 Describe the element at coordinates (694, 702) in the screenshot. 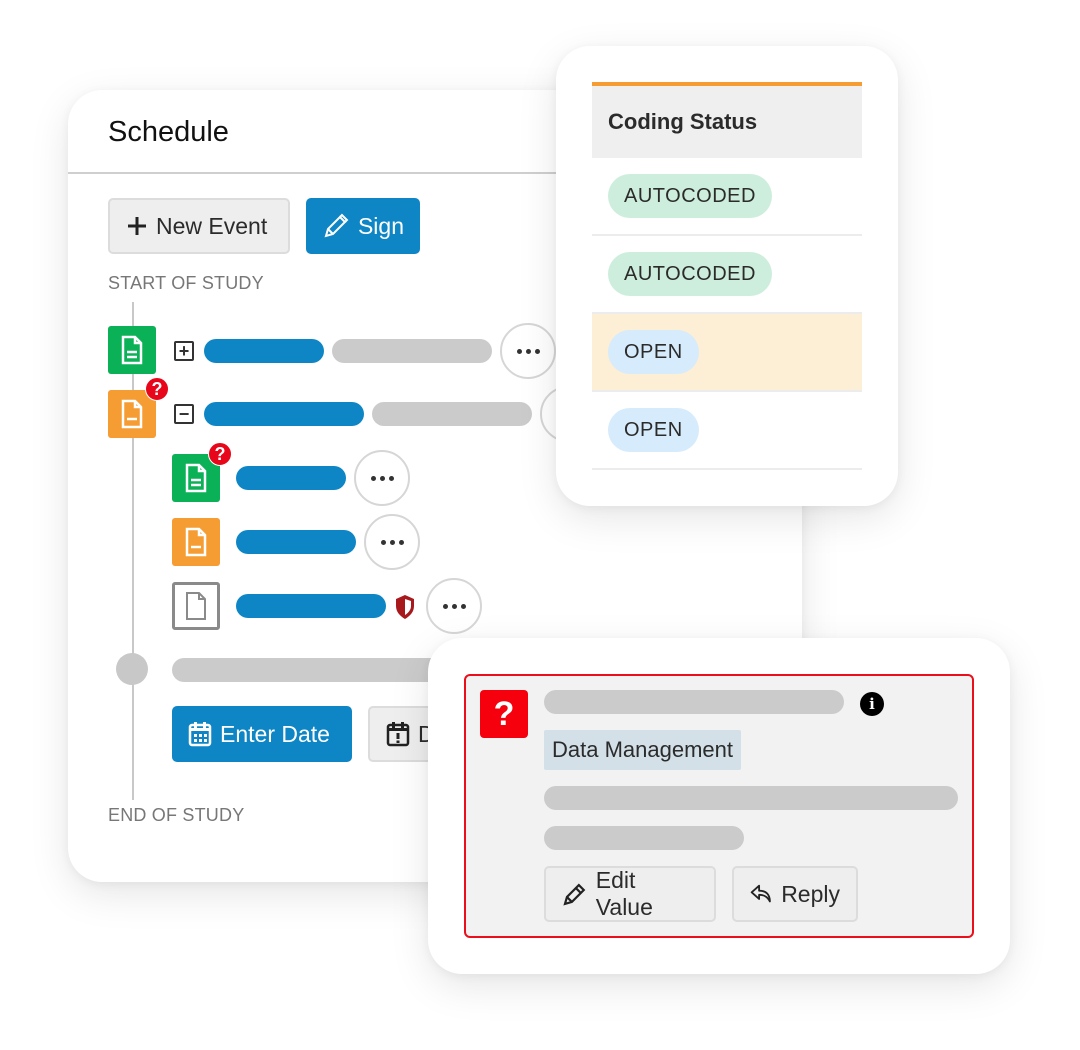

I see `query-title-placeholder` at that location.